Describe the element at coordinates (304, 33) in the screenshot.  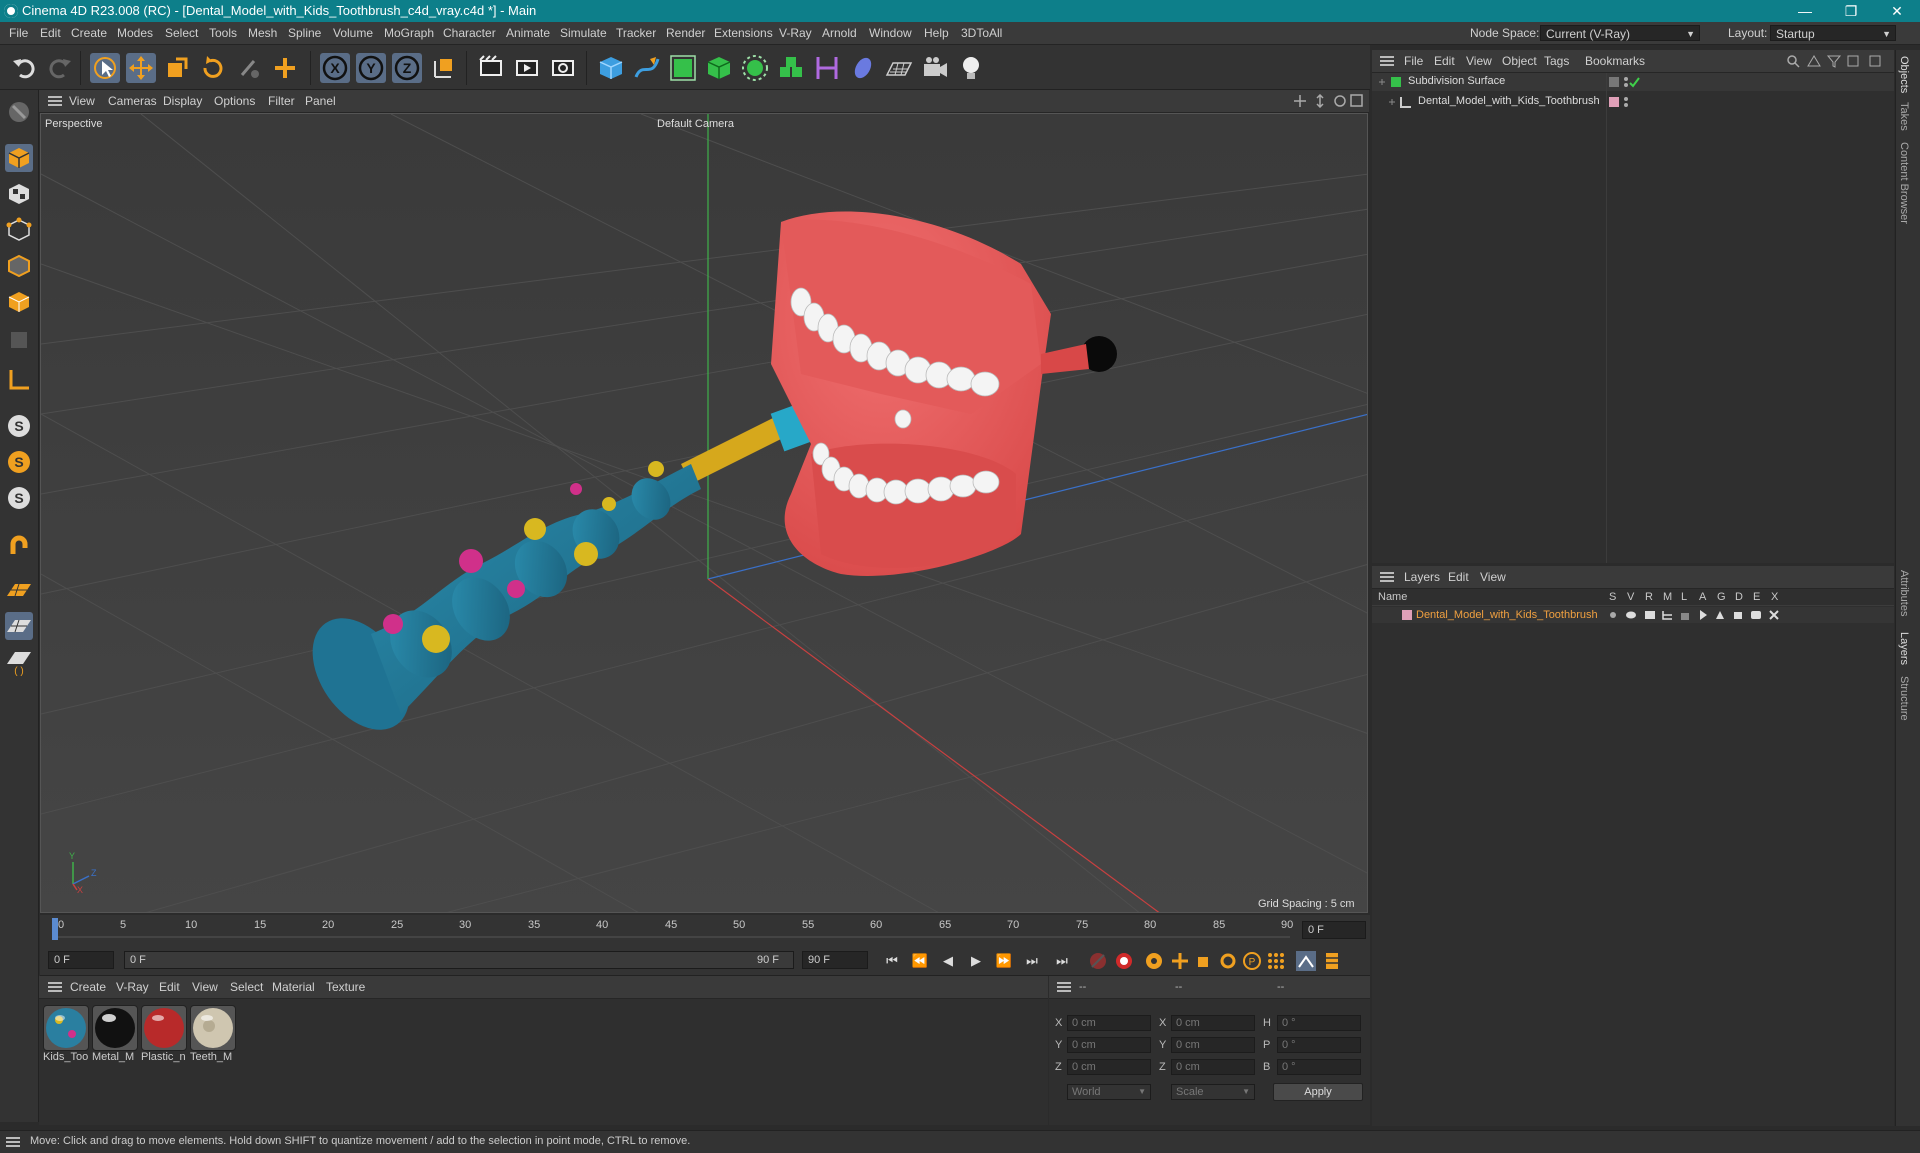
I see `menu-spline: Spline` at that location.